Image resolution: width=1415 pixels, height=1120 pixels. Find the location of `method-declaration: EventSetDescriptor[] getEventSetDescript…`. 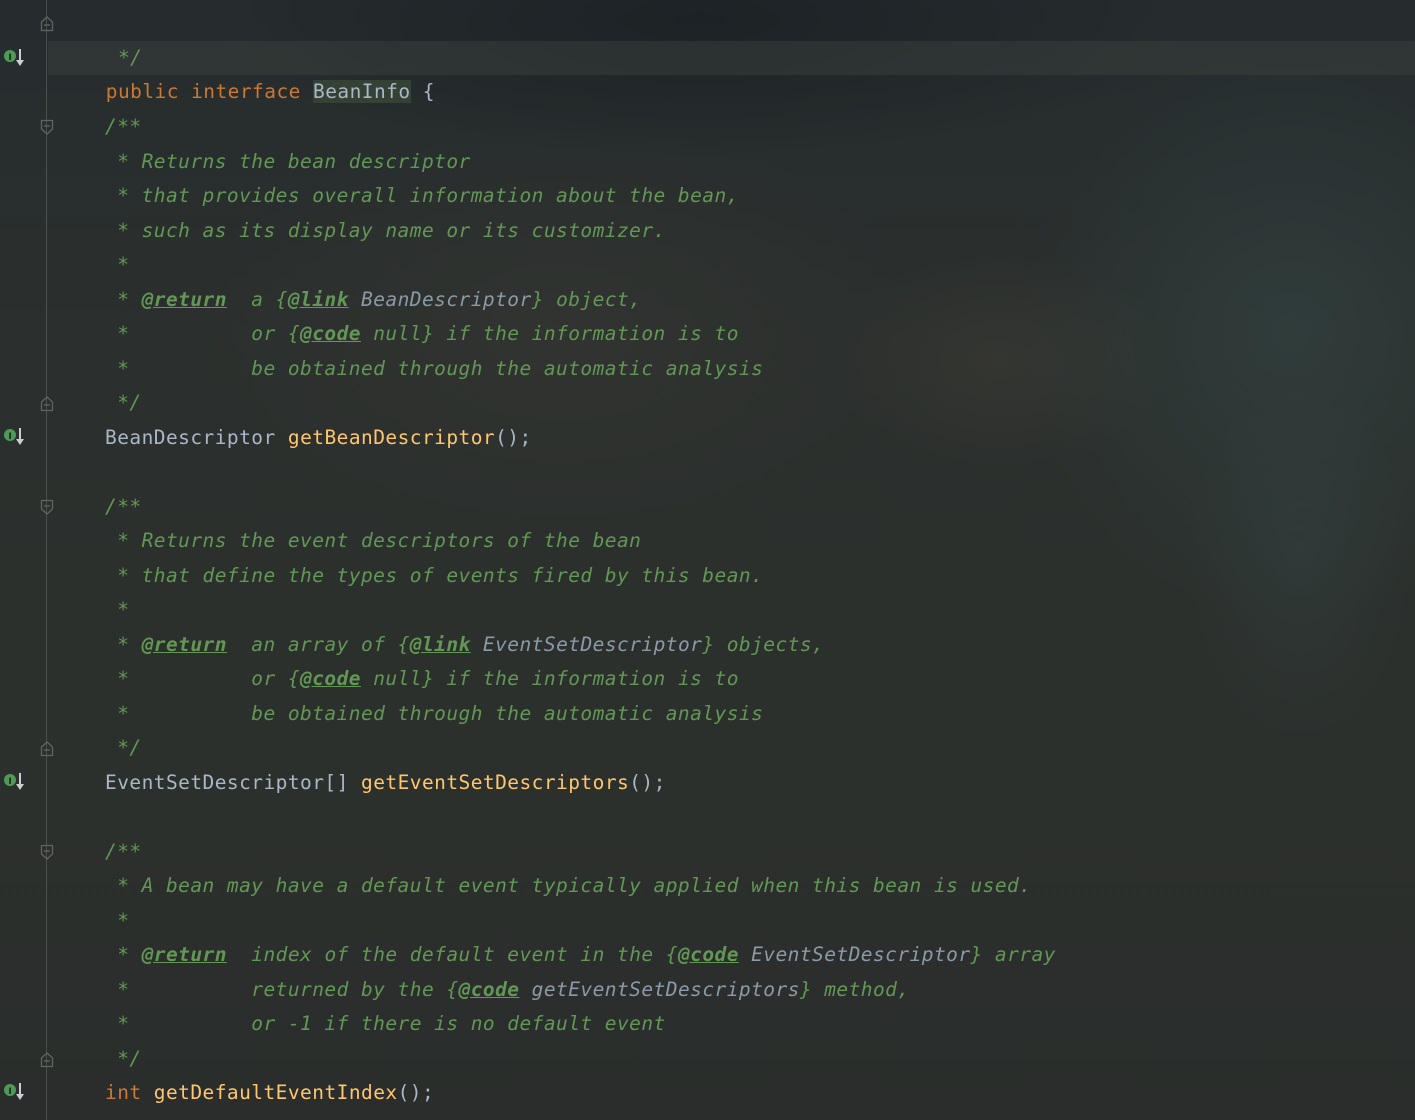

method-declaration: EventSetDescriptor[] getEventSetDescript… is located at coordinates (385, 783).